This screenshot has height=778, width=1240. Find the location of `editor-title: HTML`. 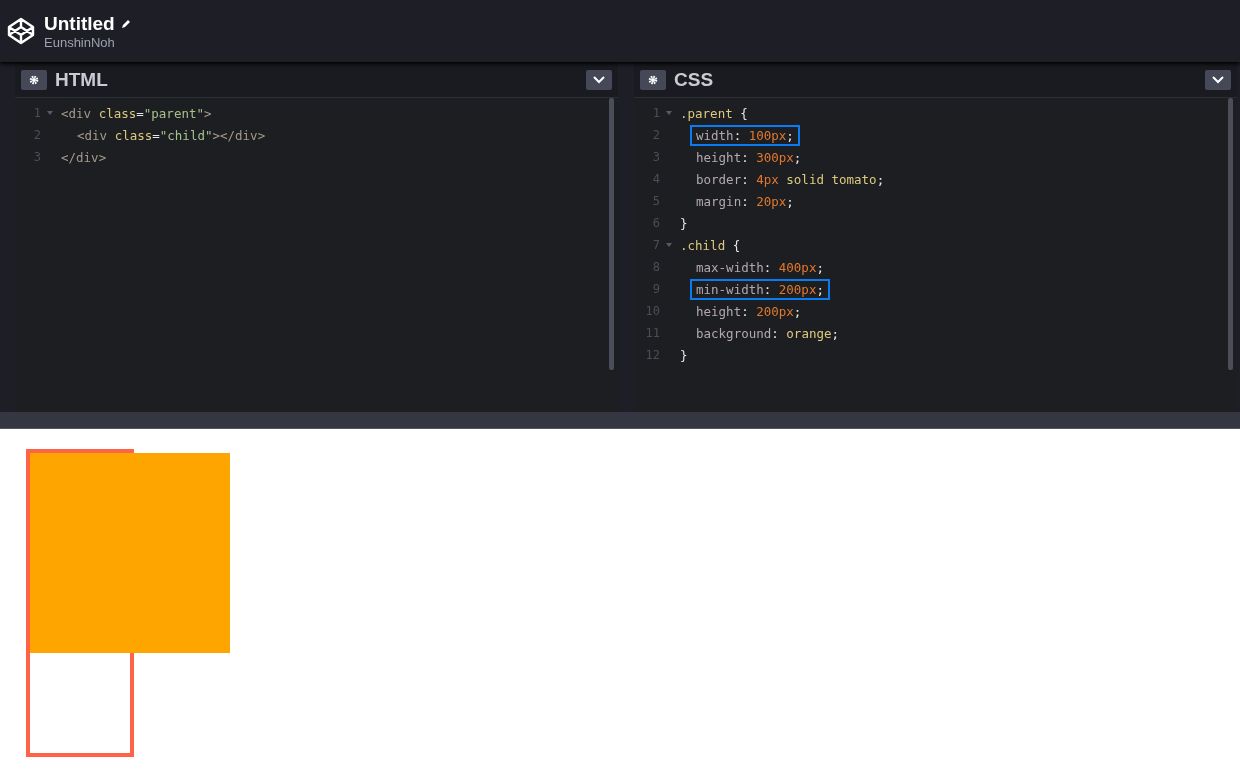

editor-title: HTML is located at coordinates (82, 79).